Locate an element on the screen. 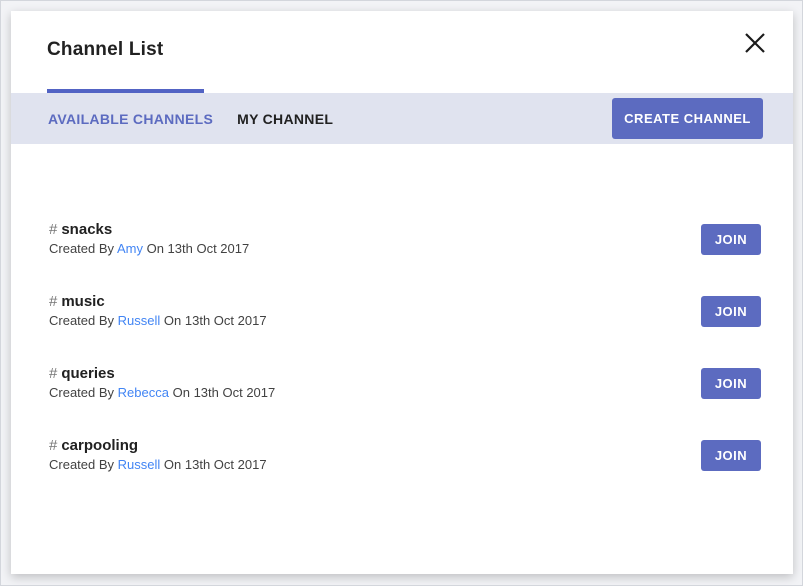  channel-name: snacks is located at coordinates (87, 229).